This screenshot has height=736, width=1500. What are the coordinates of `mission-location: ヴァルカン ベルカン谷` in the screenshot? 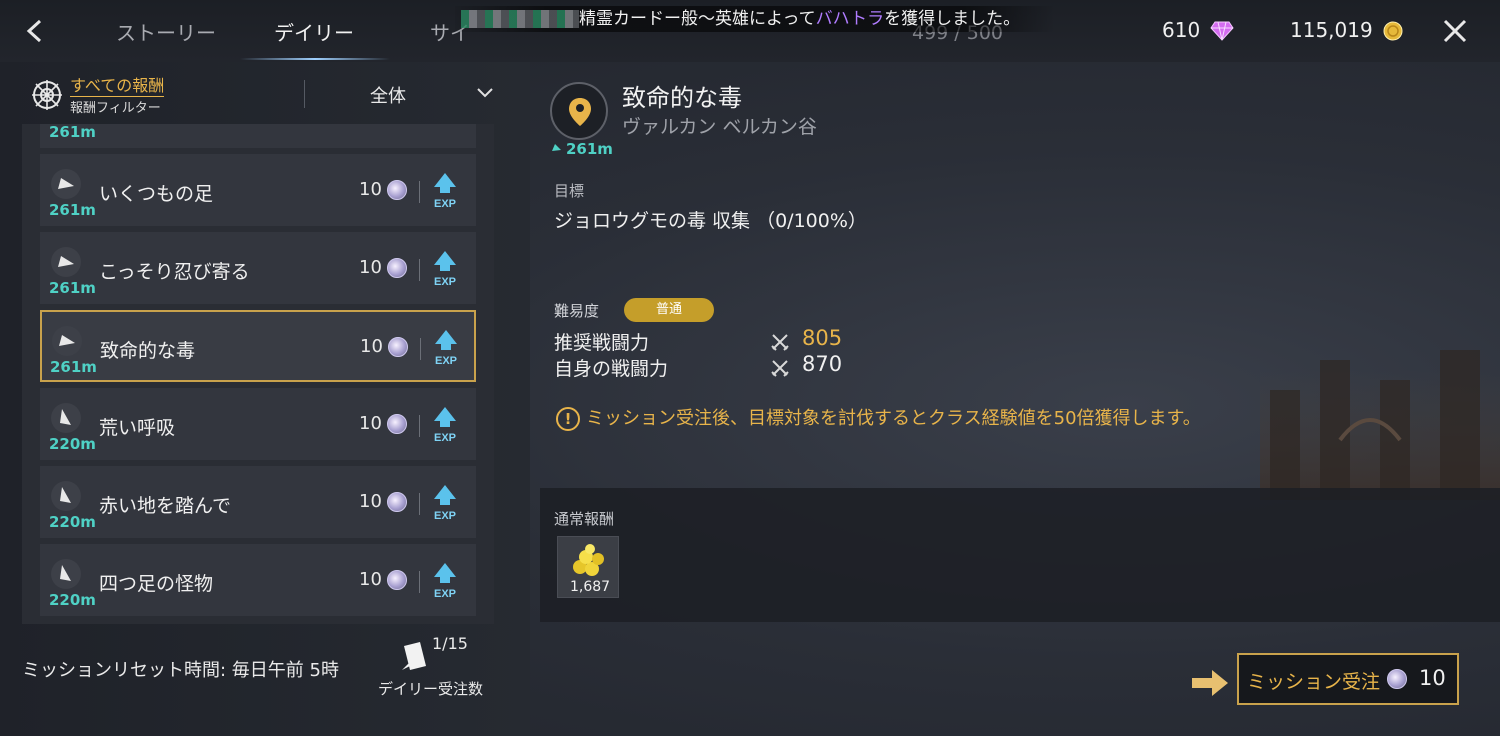 It's located at (719, 127).